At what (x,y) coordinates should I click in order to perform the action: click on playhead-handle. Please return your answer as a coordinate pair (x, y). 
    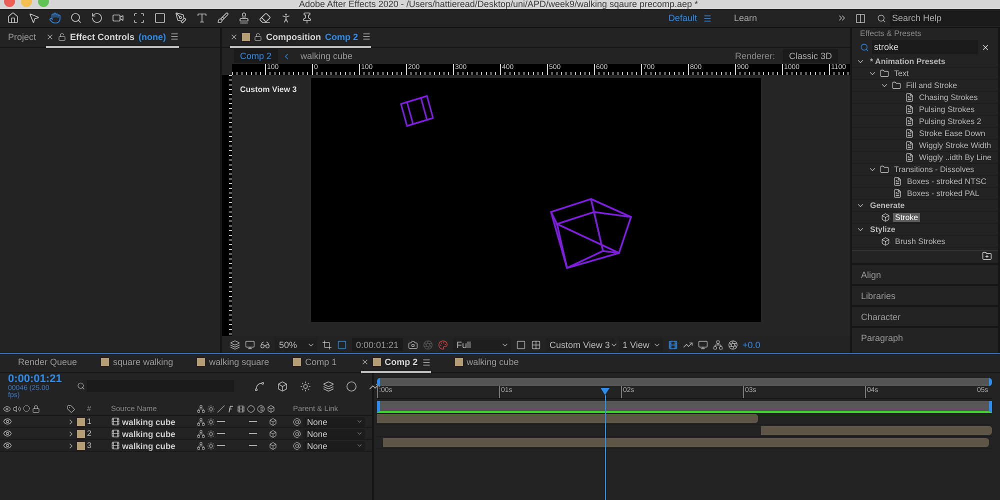
    Looking at the image, I should click on (605, 391).